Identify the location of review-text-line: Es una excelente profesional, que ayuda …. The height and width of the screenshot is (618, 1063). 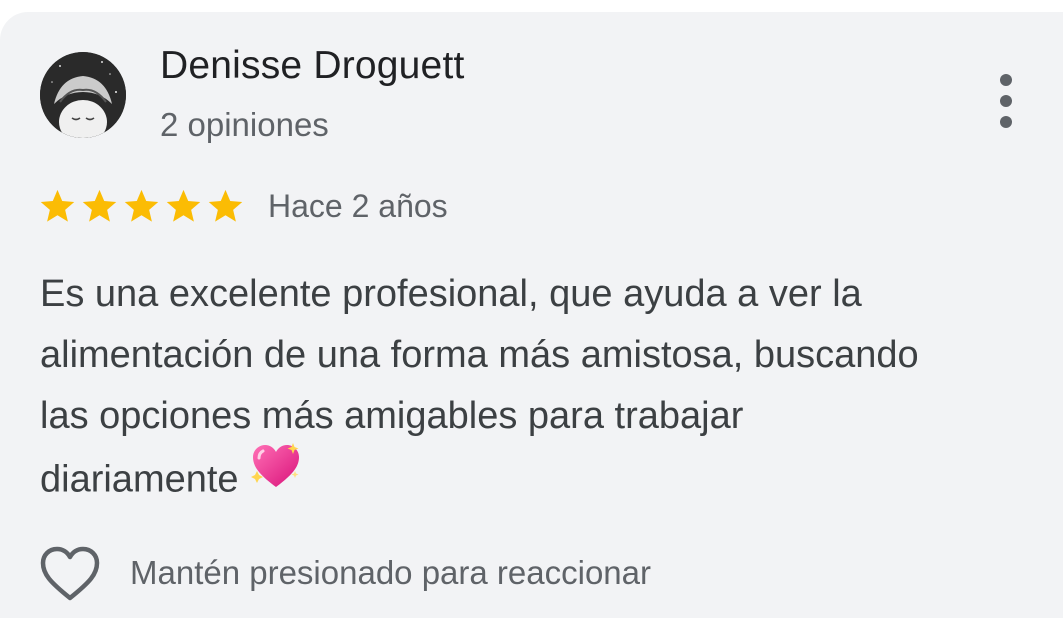
(451, 294).